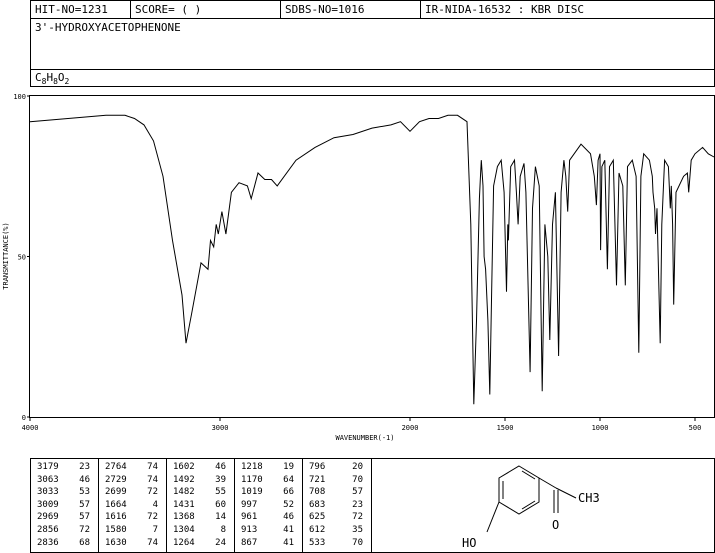  What do you see at coordinates (48, 492) in the screenshot?
I see `peak-wavenumber: 3033` at bounding box center [48, 492].